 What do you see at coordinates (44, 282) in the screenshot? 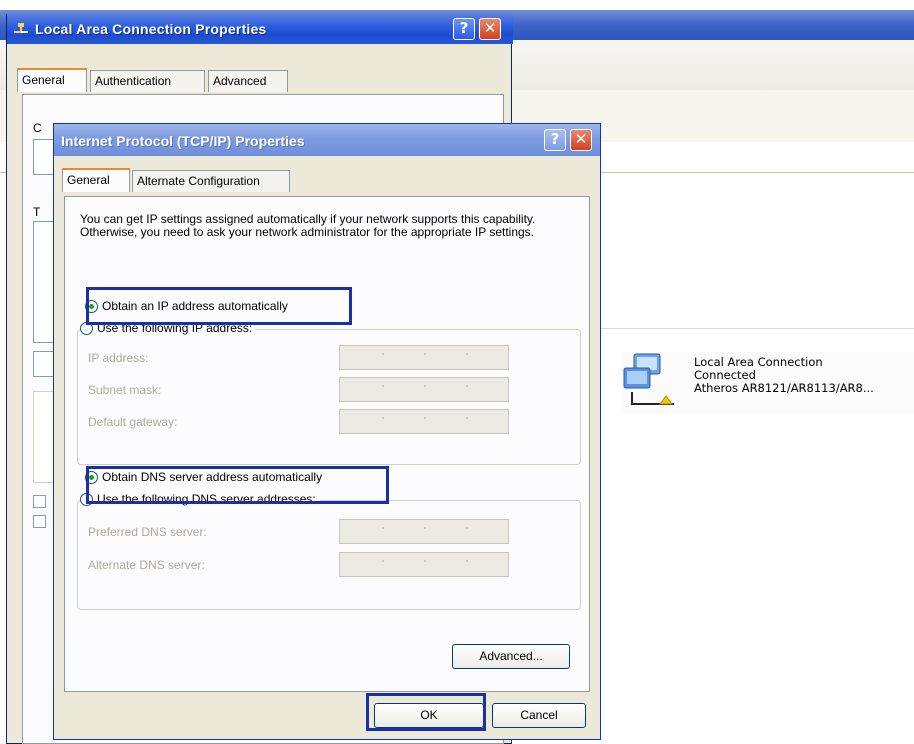
I see `items-list` at bounding box center [44, 282].